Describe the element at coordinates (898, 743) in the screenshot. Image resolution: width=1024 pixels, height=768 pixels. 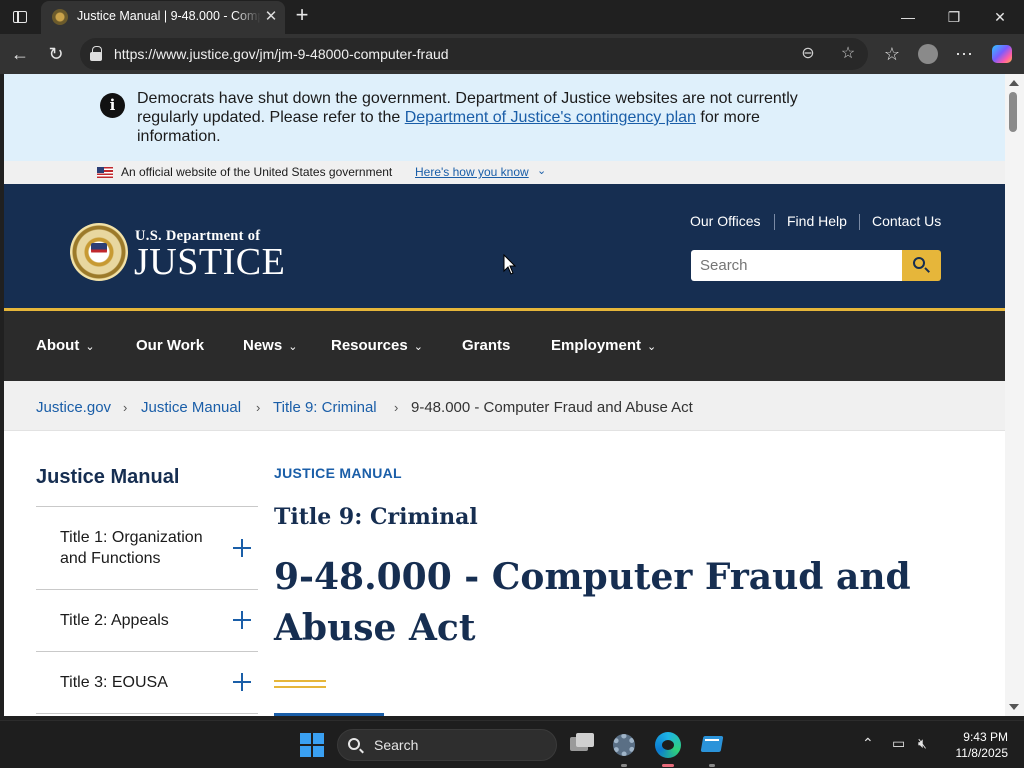
I see `network-icon: ▭` at that location.